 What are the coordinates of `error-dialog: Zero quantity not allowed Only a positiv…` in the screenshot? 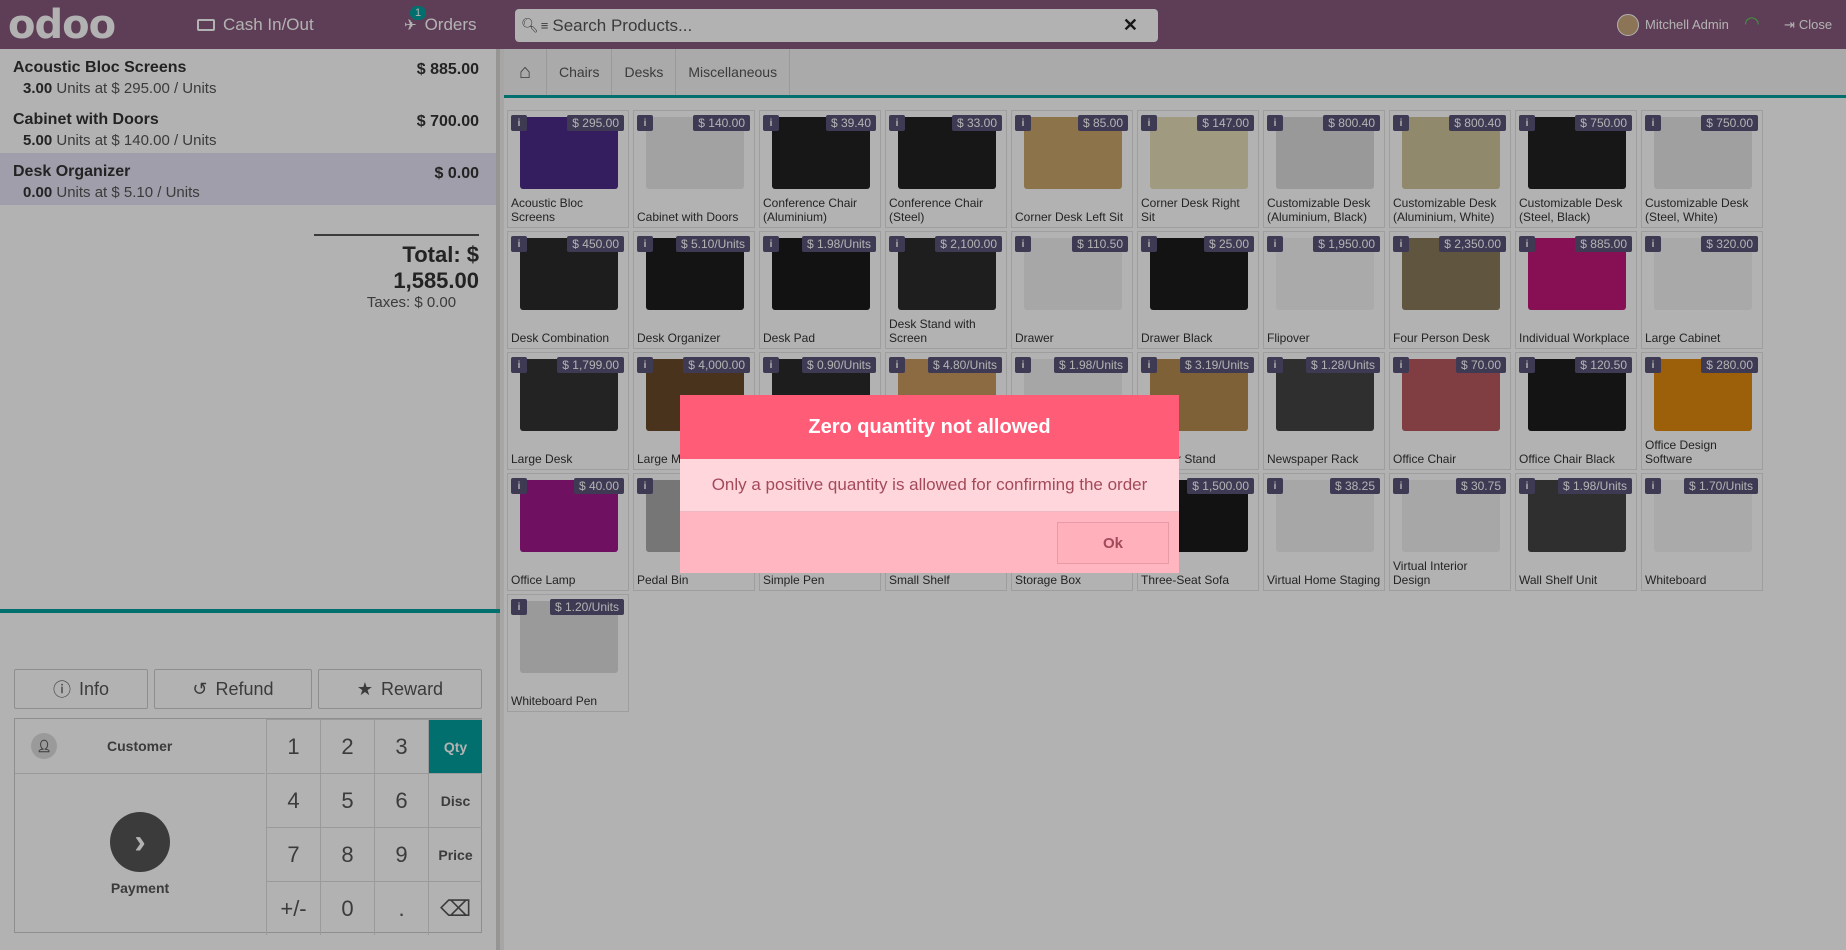 It's located at (929, 484).